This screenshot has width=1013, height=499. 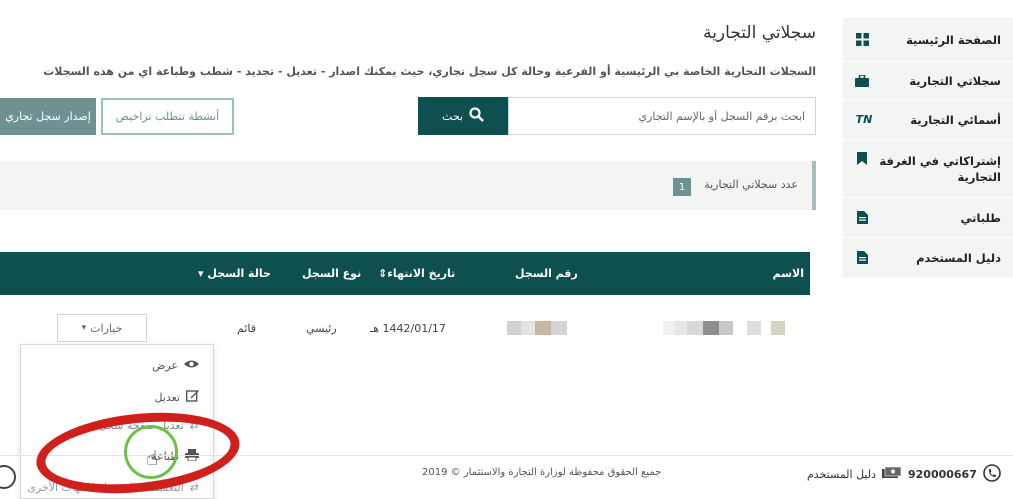 I want to click on phone-icon, so click(x=992, y=474).